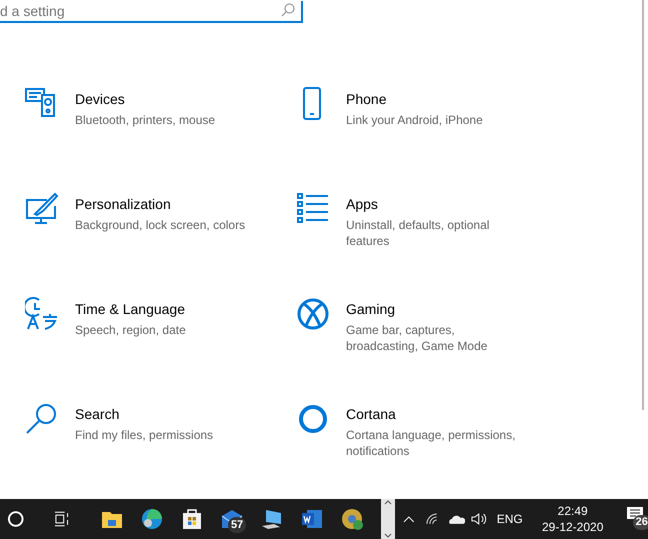 This screenshot has height=539, width=648. What do you see at coordinates (643, 205) in the screenshot?
I see `scrollbar` at bounding box center [643, 205].